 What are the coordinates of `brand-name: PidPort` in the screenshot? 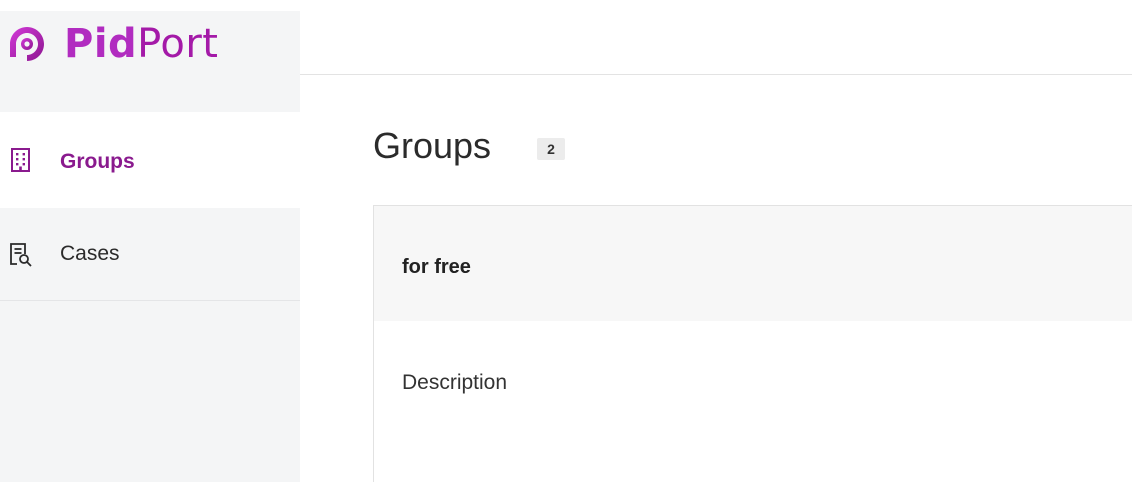 It's located at (141, 44).